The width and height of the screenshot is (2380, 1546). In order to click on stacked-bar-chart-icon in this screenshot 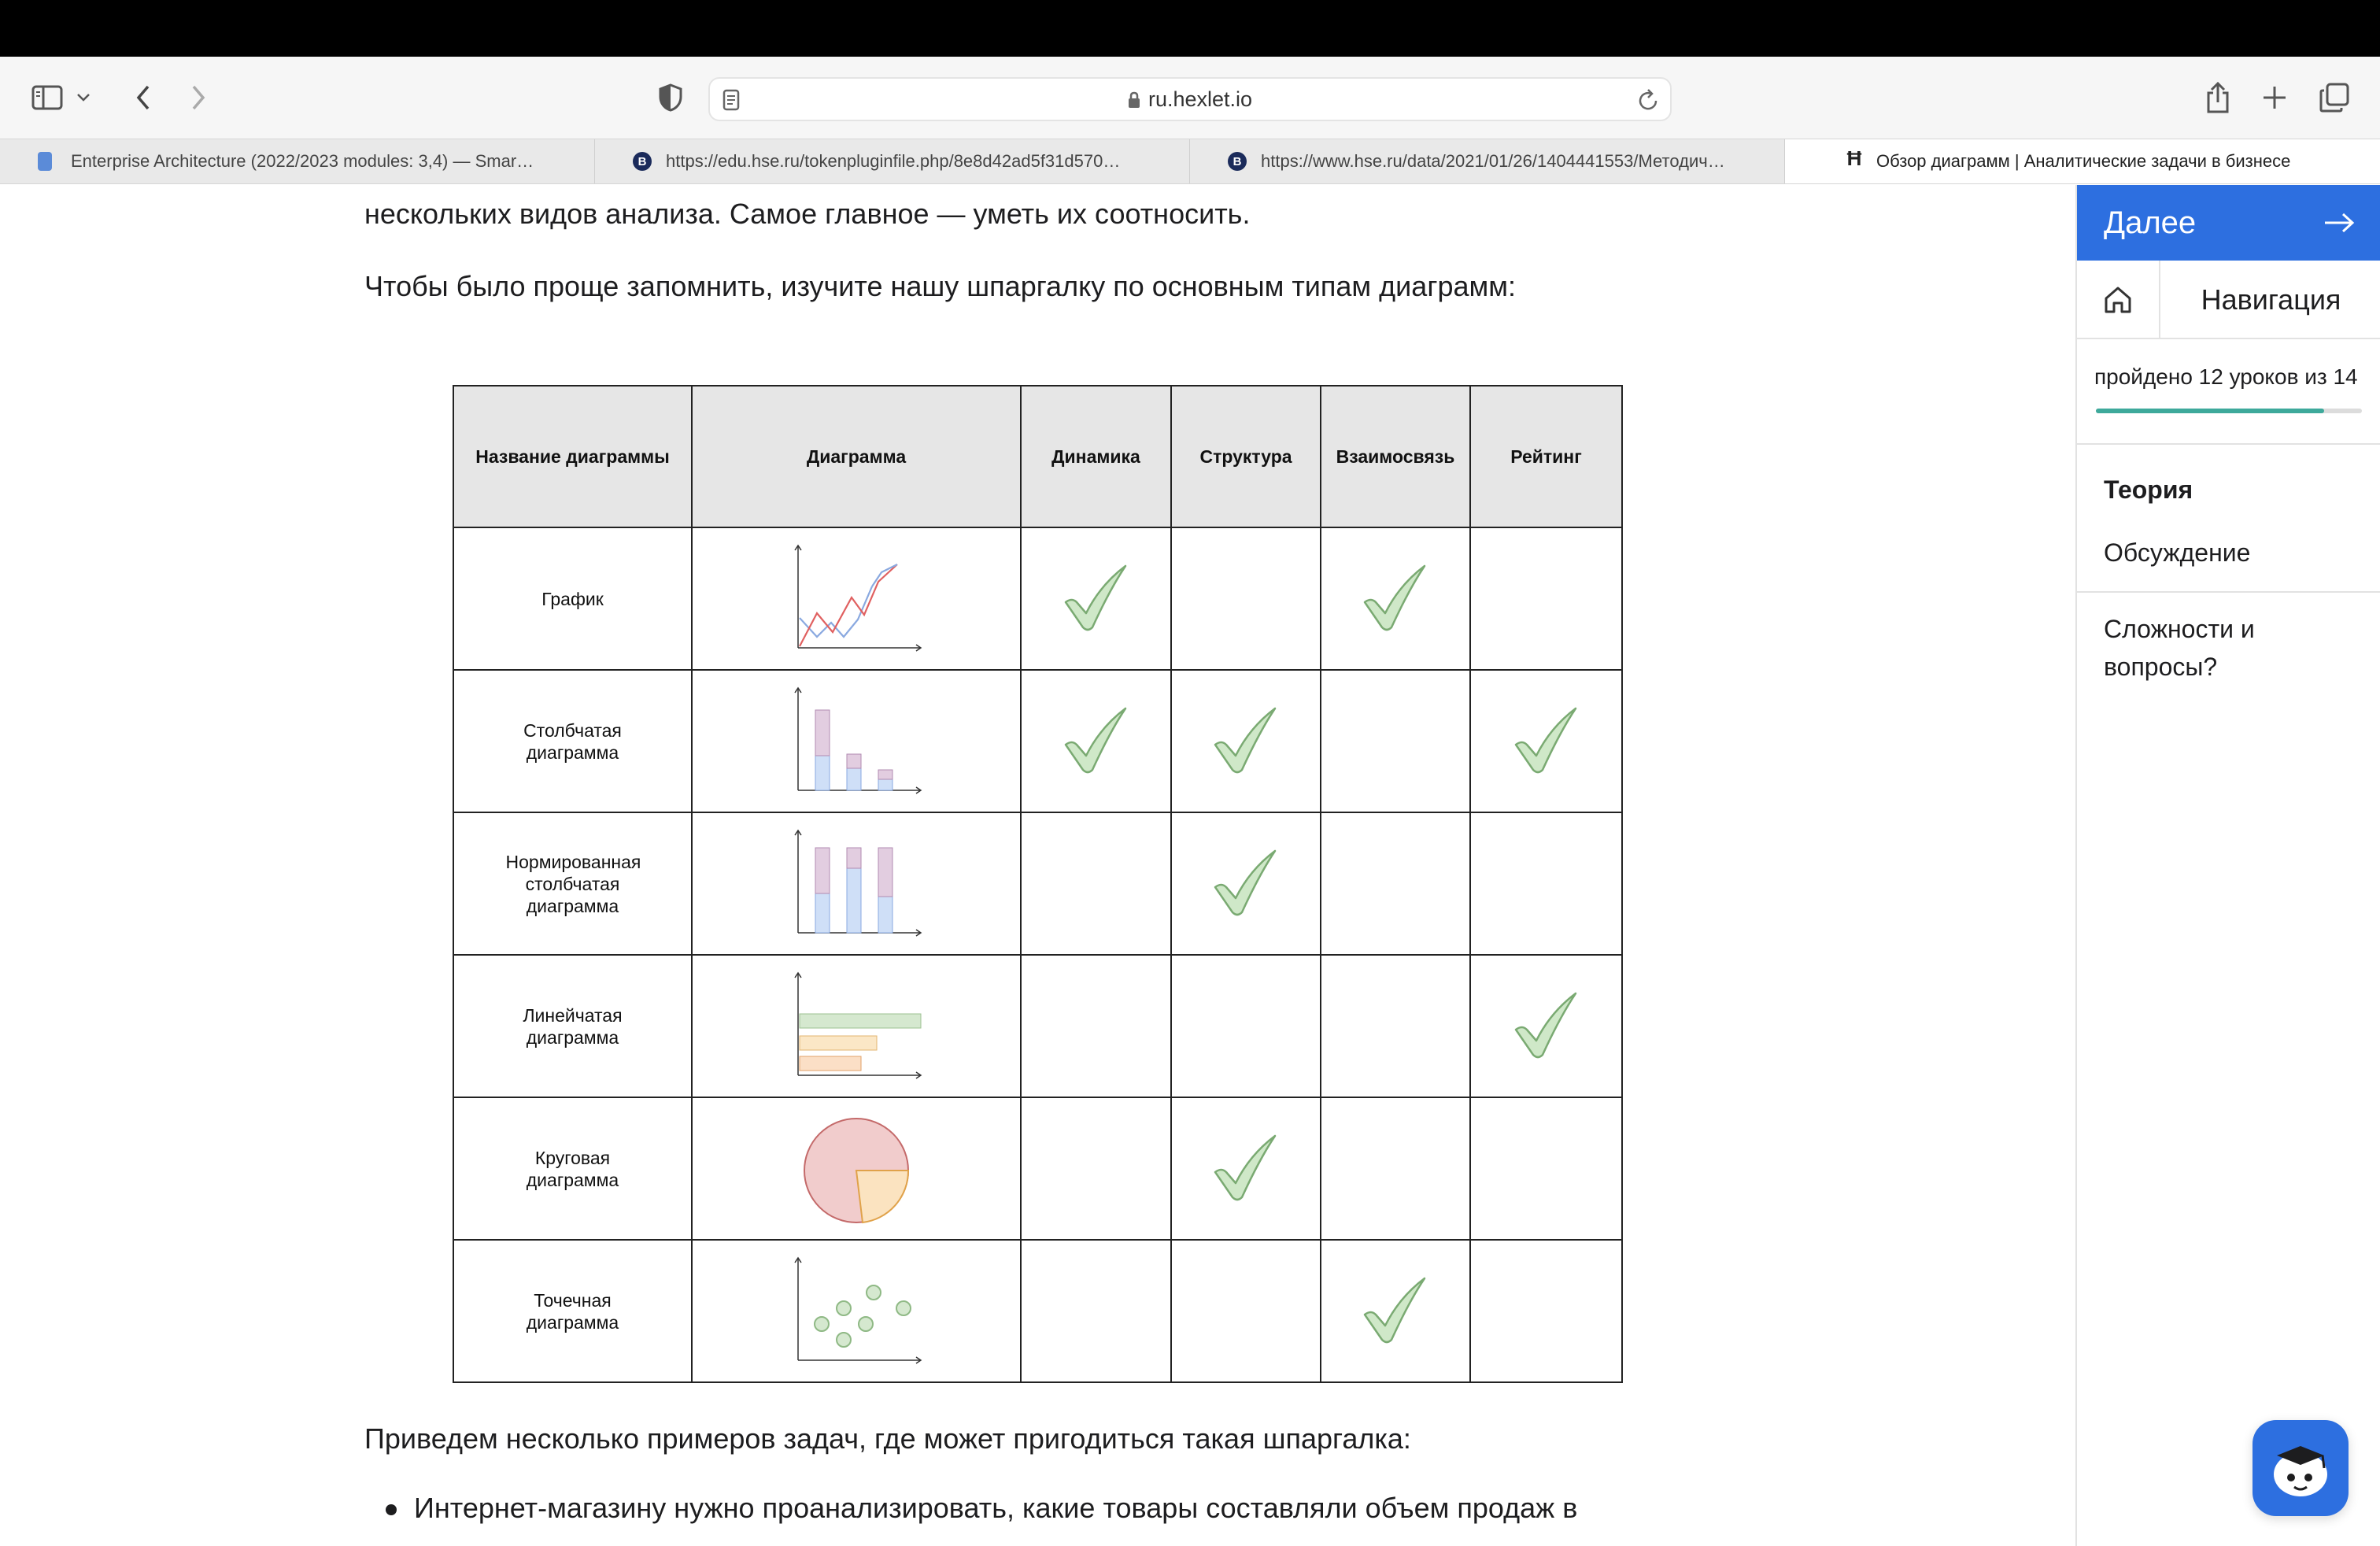, I will do `click(856, 884)`.